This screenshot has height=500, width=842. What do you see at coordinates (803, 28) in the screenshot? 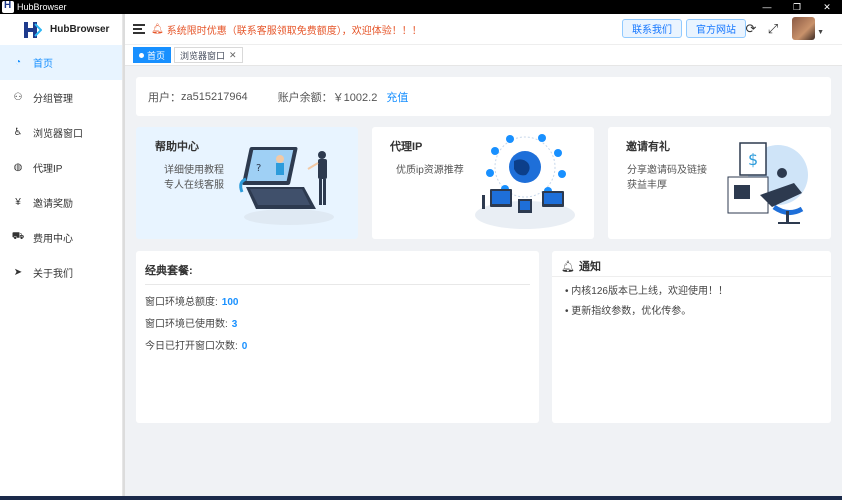
I see `avatar` at bounding box center [803, 28].